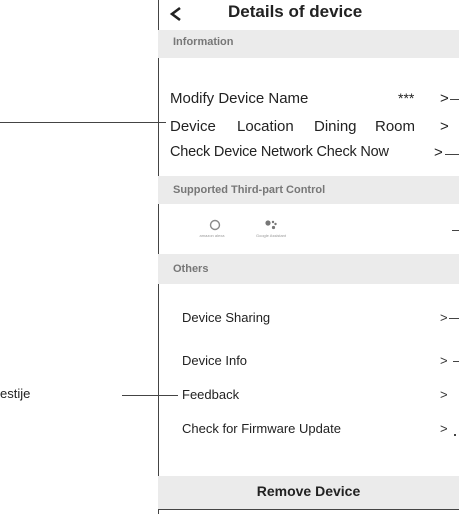 Image resolution: width=459 pixels, height=514 pixels. What do you see at coordinates (279, 152) in the screenshot?
I see `network-check-label: Check Device Network Check Now` at bounding box center [279, 152].